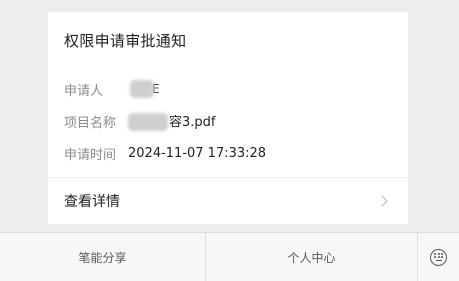  I want to click on tab-share-label: 笔能分享, so click(102, 257).